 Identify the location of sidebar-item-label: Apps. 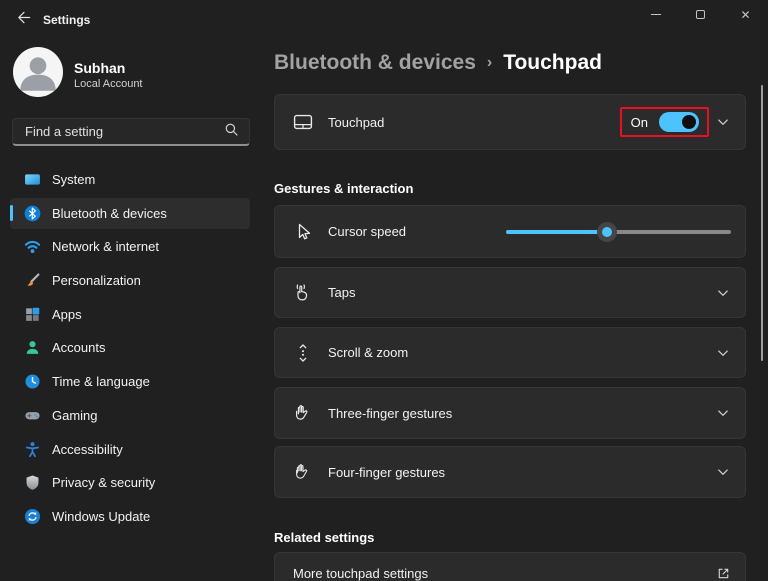
(67, 314).